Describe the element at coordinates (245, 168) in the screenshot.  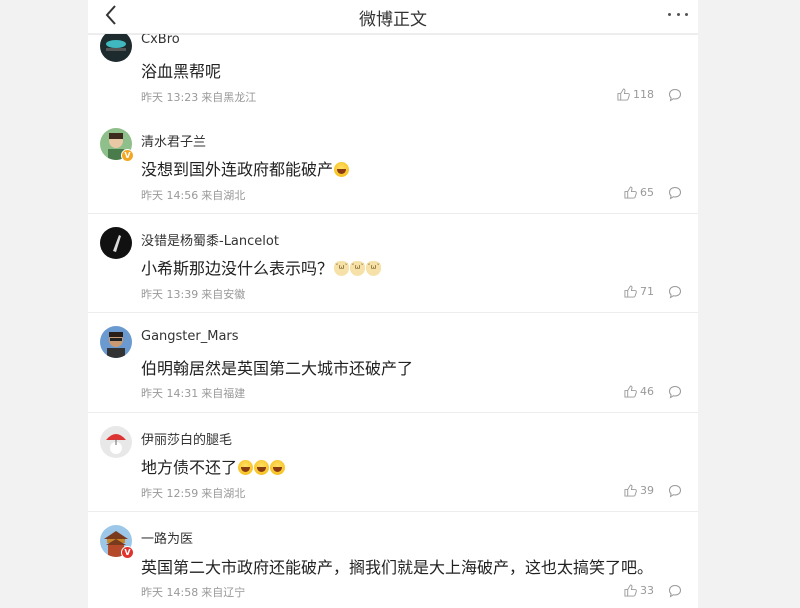
I see `comment-text: 没想到国外连政府都能破产` at that location.